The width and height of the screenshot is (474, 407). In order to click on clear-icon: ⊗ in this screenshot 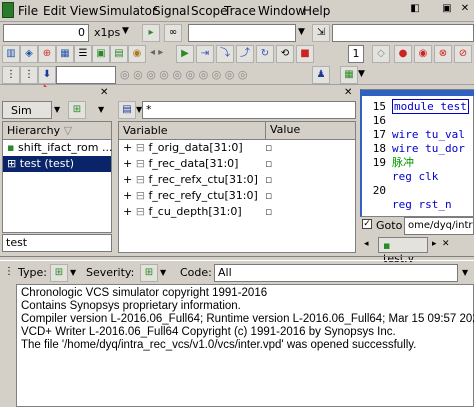, I will do `click(443, 54)`.